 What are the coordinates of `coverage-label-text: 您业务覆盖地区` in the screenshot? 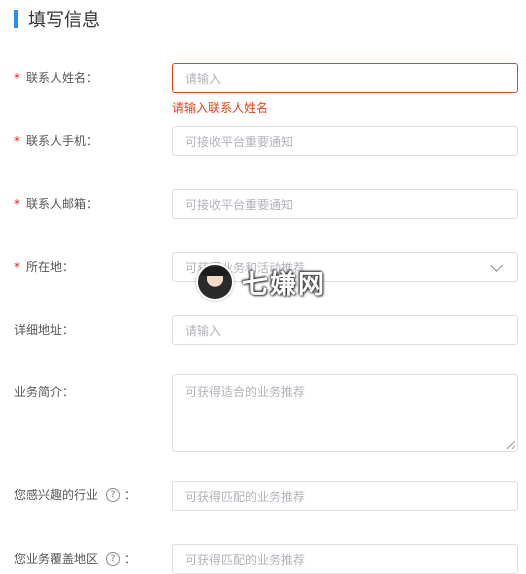 It's located at (56, 559).